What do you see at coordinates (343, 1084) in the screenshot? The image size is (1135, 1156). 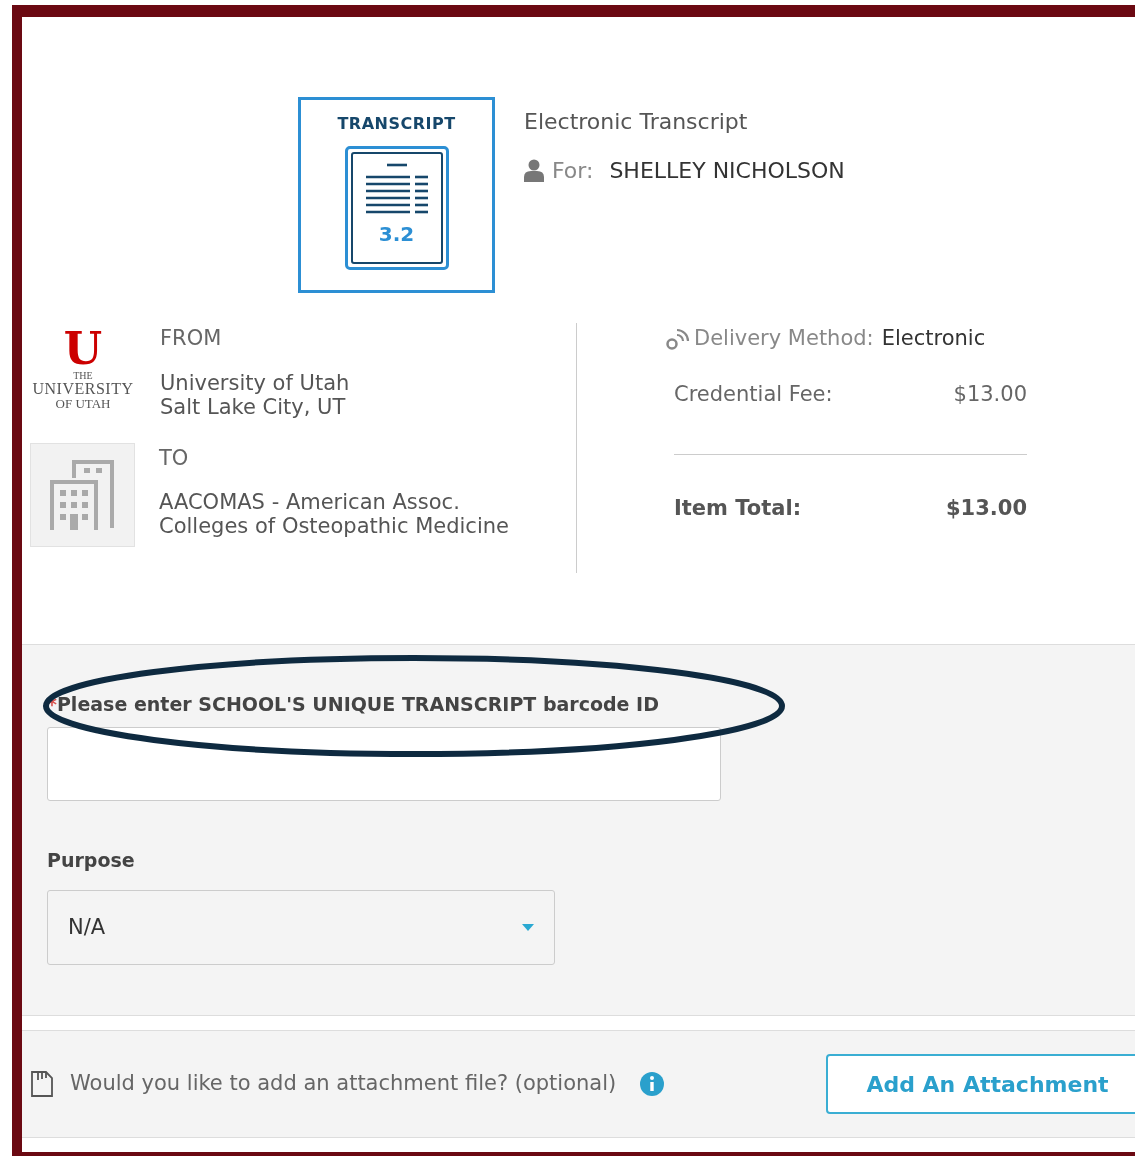 I see `attachment-question: Would you like to add an attachment file? (optional)` at bounding box center [343, 1084].